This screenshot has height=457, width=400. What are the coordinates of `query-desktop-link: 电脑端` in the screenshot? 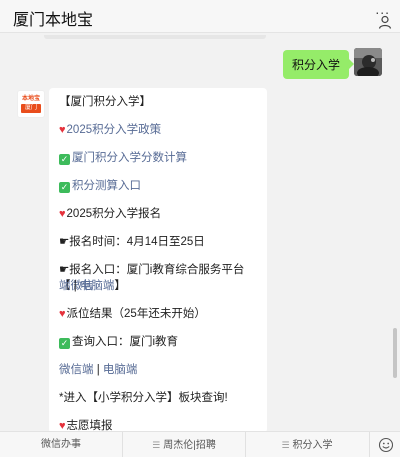 It's located at (120, 370).